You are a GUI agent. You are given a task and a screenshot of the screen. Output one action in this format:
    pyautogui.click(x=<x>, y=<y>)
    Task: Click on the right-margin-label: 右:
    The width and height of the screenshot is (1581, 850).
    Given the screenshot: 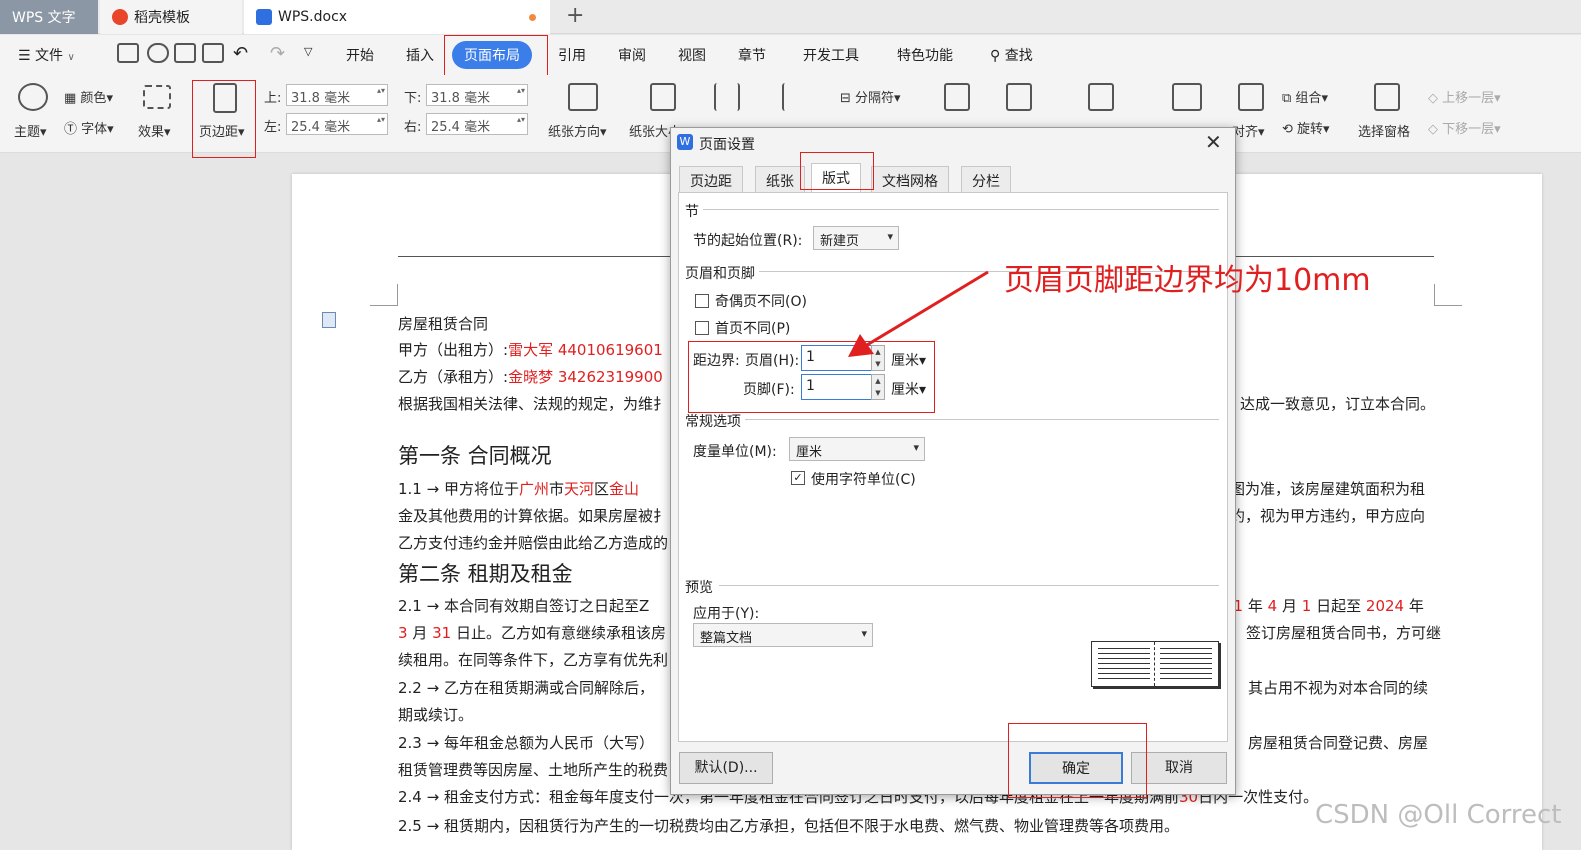 What is the action you would take?
    pyautogui.click(x=413, y=127)
    